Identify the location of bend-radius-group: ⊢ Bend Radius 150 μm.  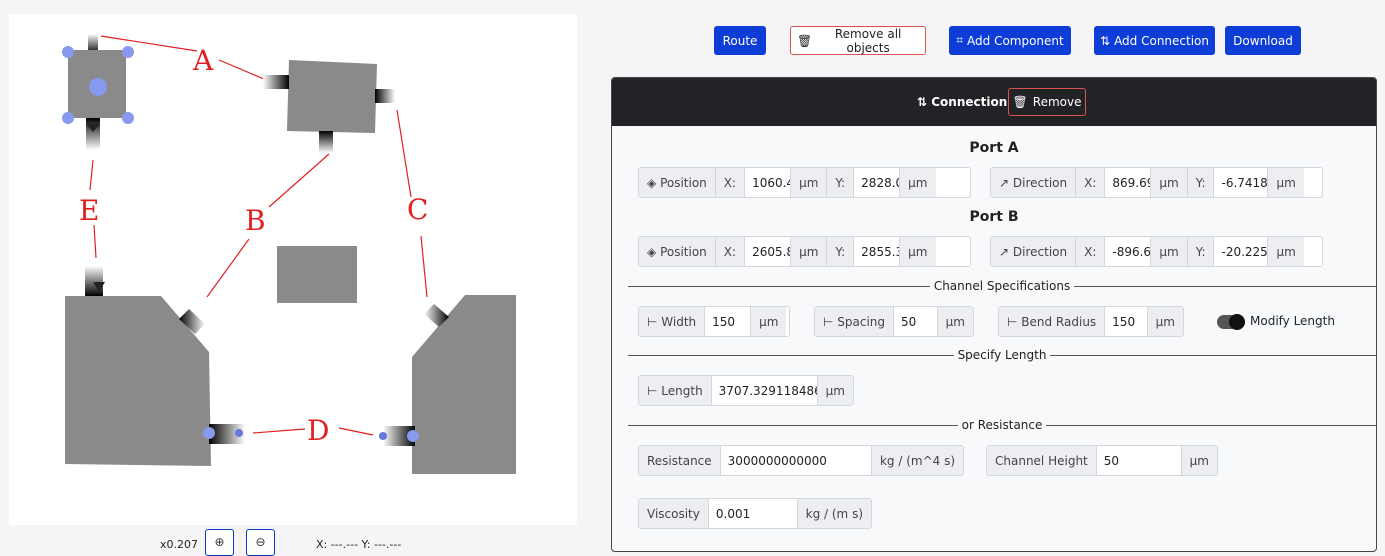
(1091, 321).